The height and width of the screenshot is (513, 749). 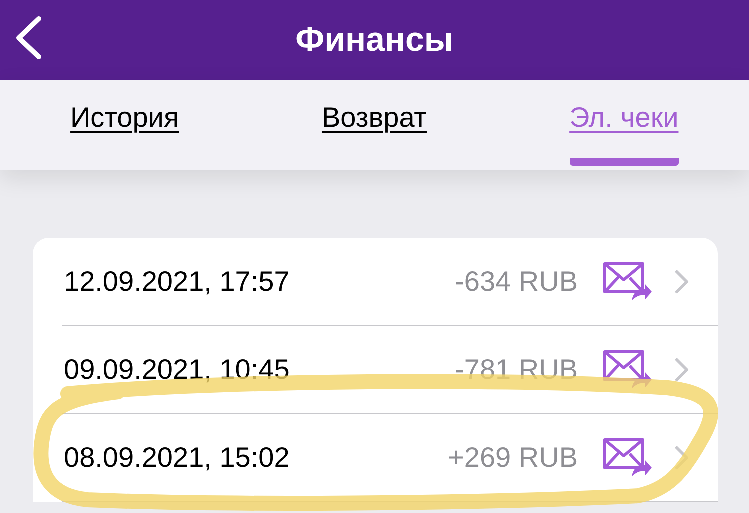 I want to click on tab: Возврат, so click(x=375, y=125).